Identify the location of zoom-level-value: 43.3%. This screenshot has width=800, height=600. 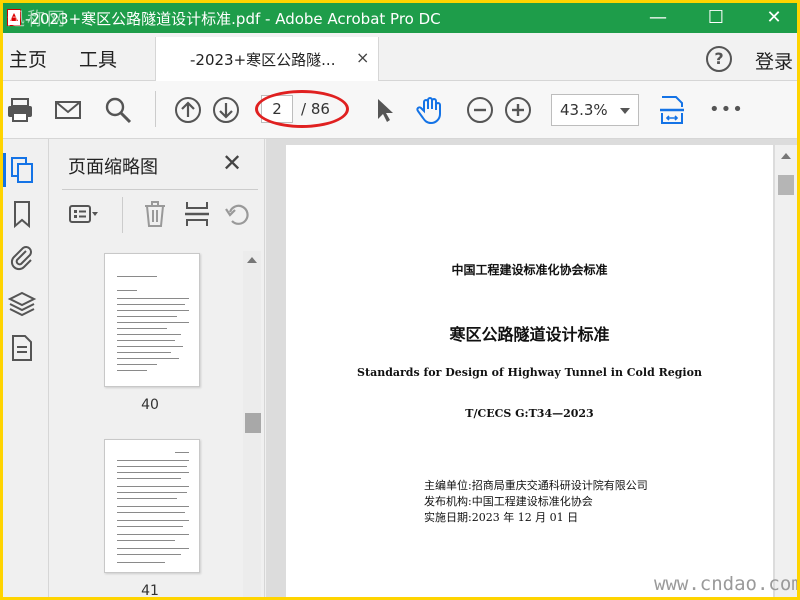
(584, 110).